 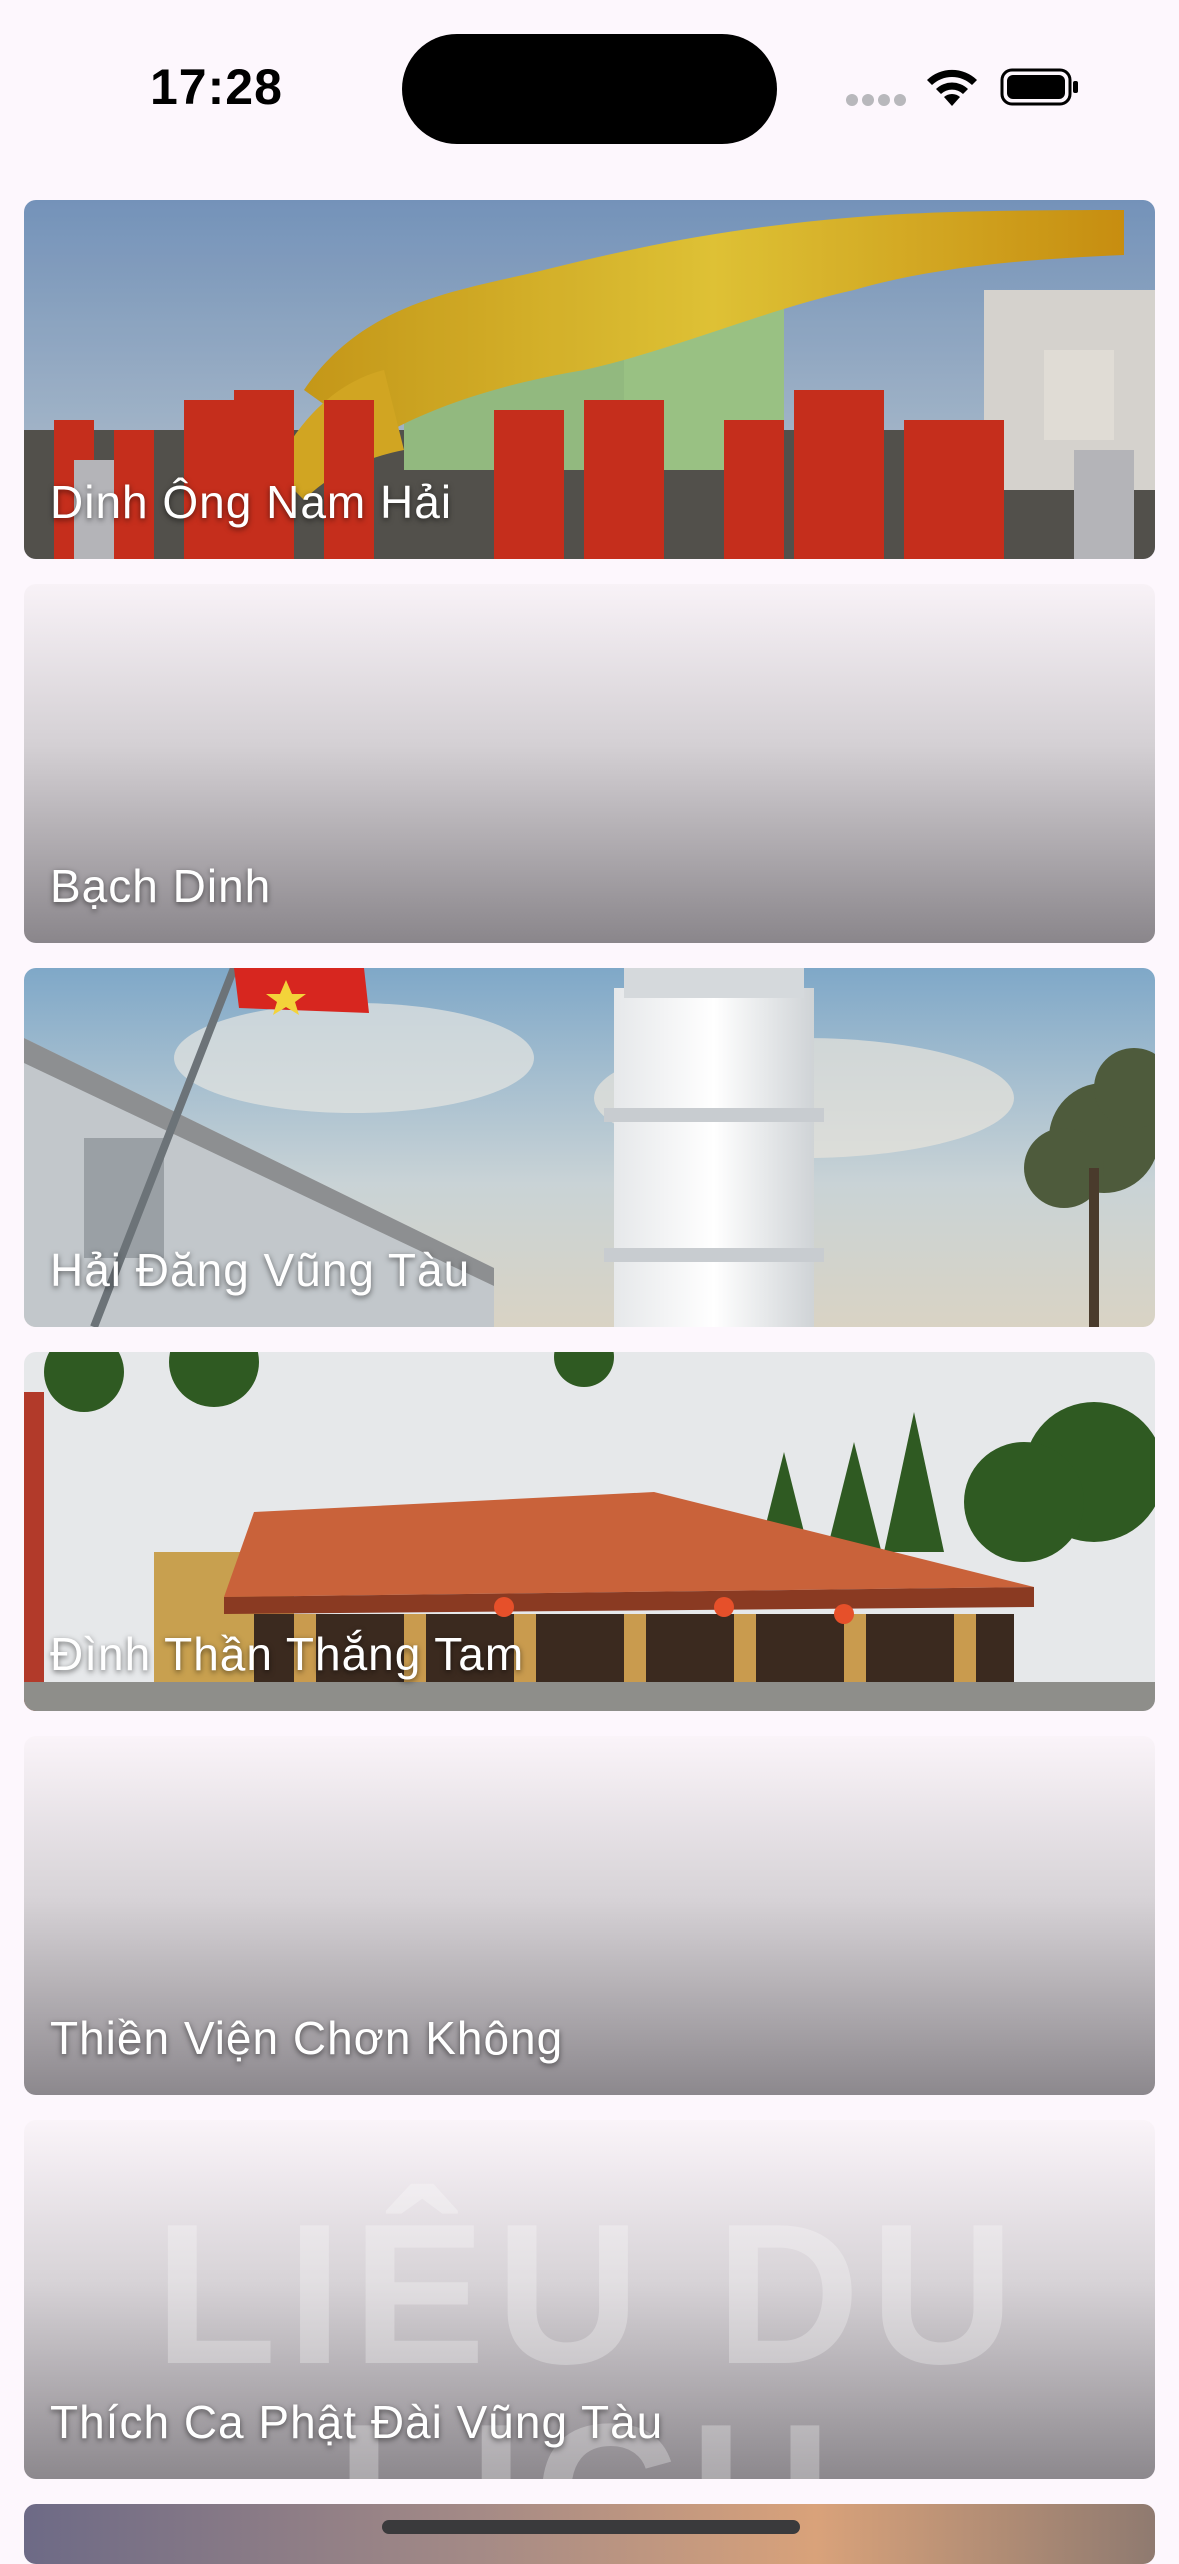 I want to click on place-card-hai-dang-vung-tau: Hải Đăng Vũng Tàu, so click(x=589, y=1147).